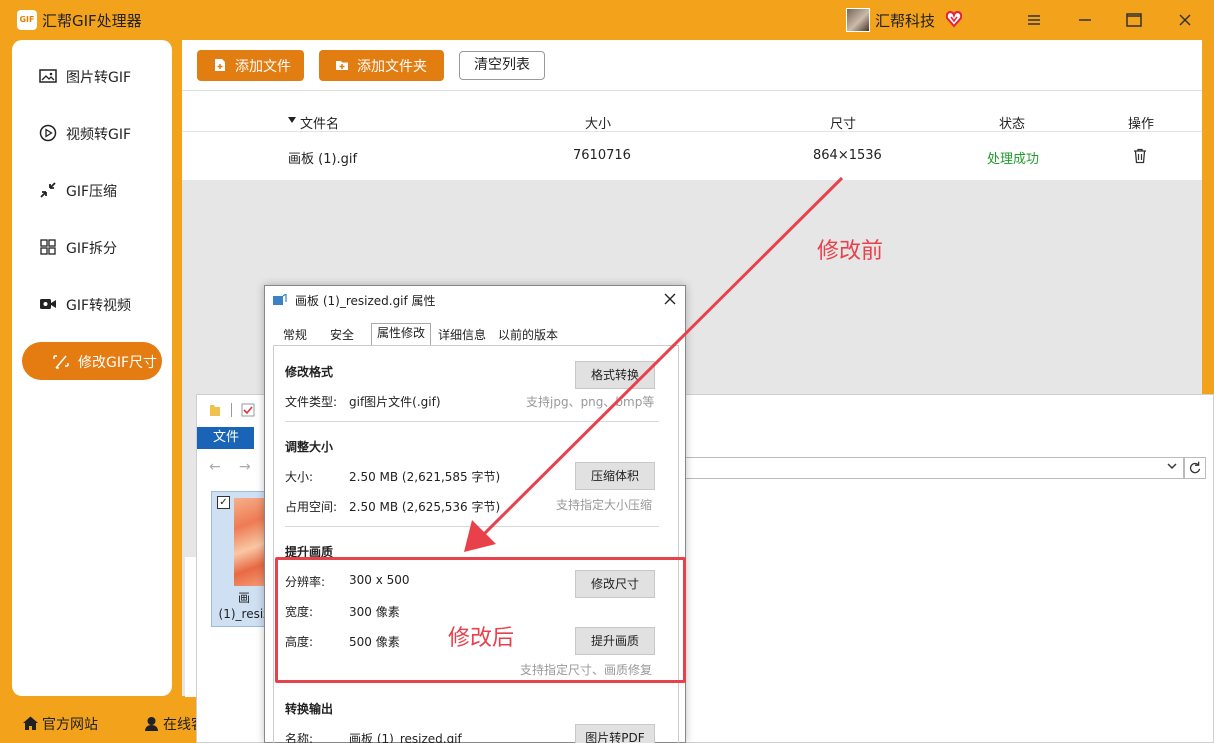 This screenshot has height=743, width=1214. I want to click on column-header-action: 操作, so click(1141, 124).